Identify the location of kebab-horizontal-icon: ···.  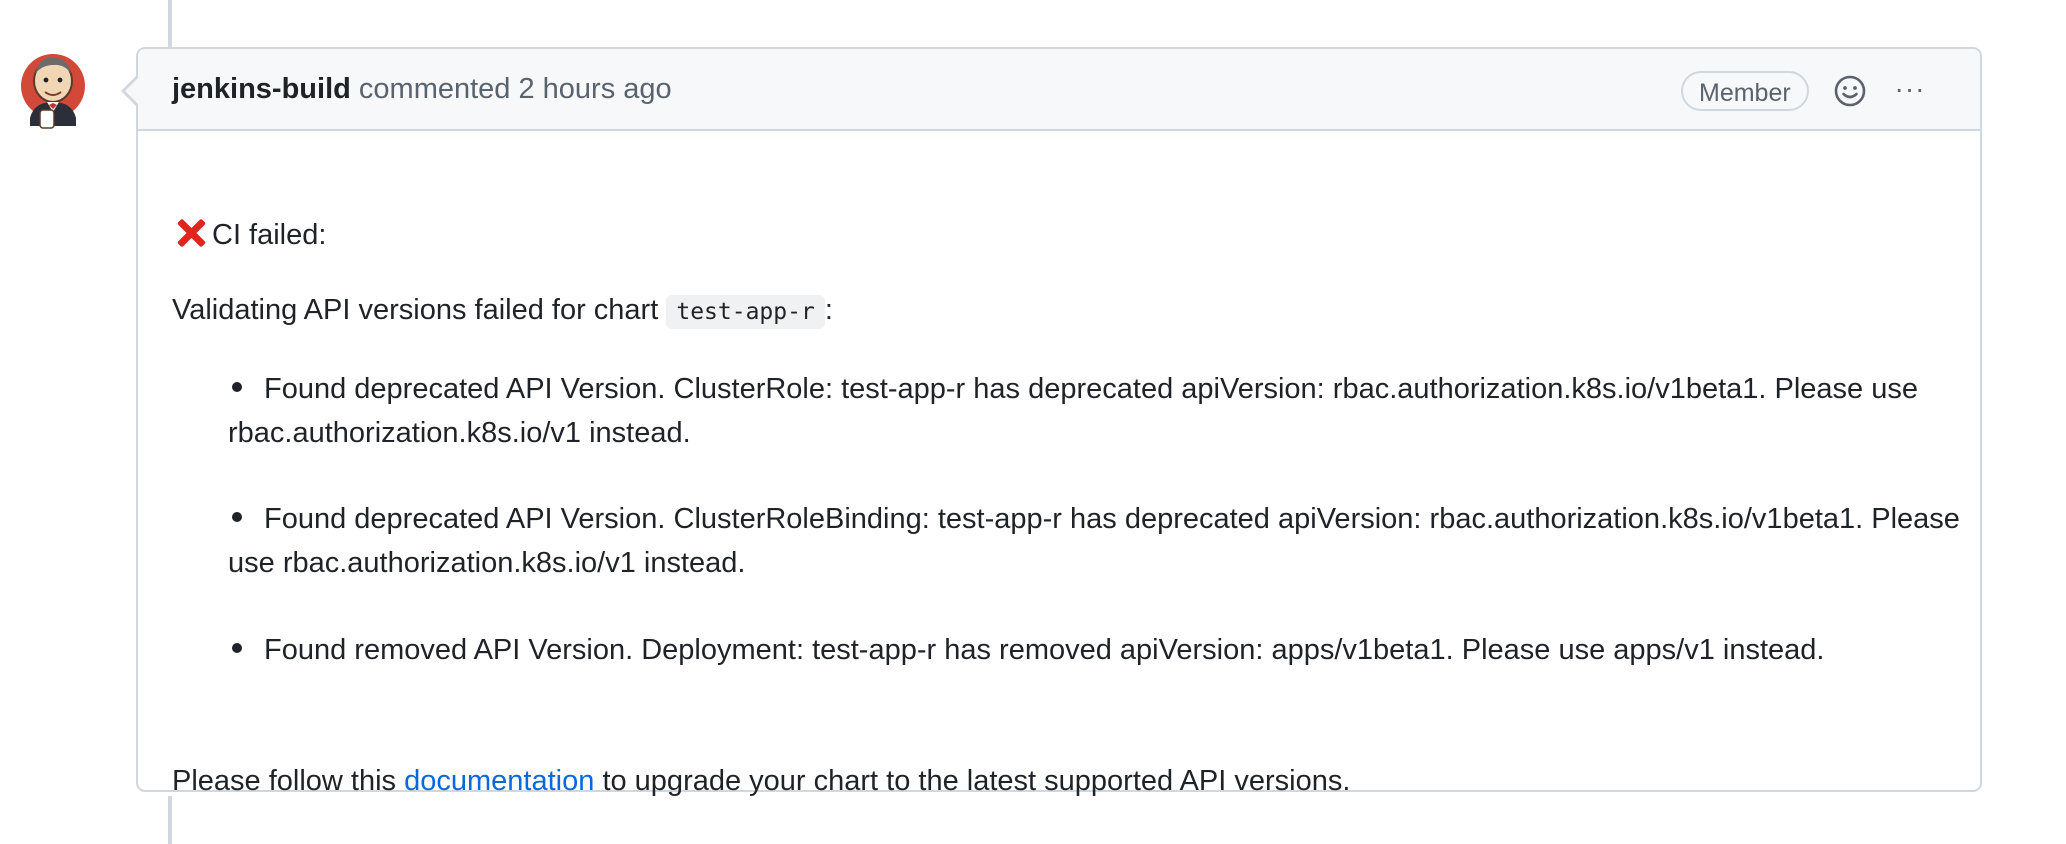
(1910, 88).